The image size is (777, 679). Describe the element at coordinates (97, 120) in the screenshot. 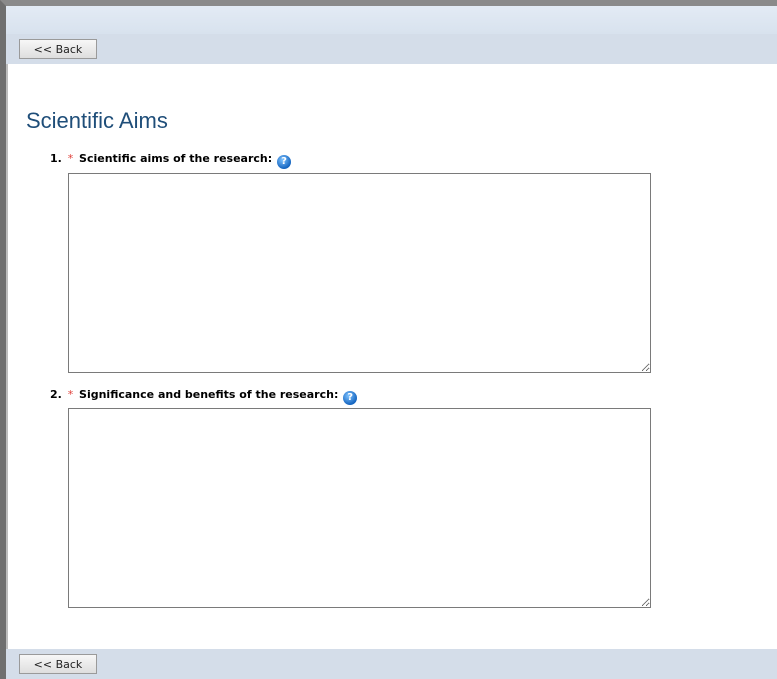

I see `page-title: Scientific Aims` at that location.